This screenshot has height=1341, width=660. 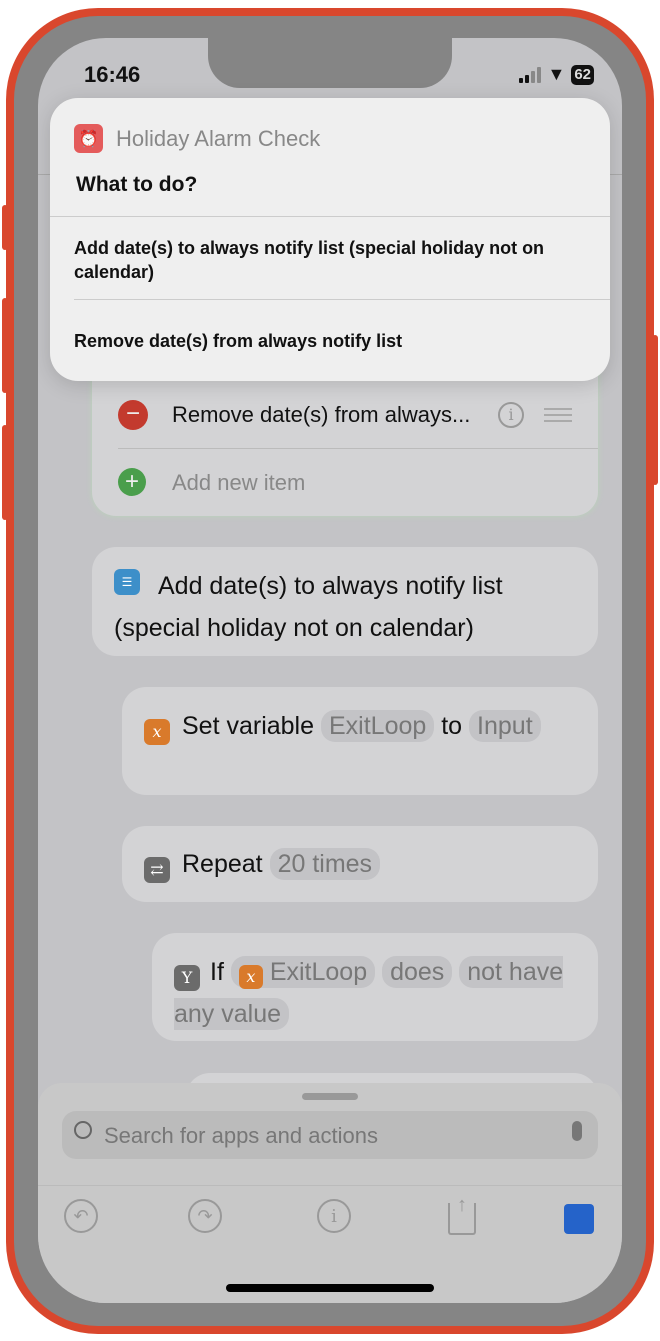 What do you see at coordinates (217, 972) in the screenshot?
I see `action-label: If` at bounding box center [217, 972].